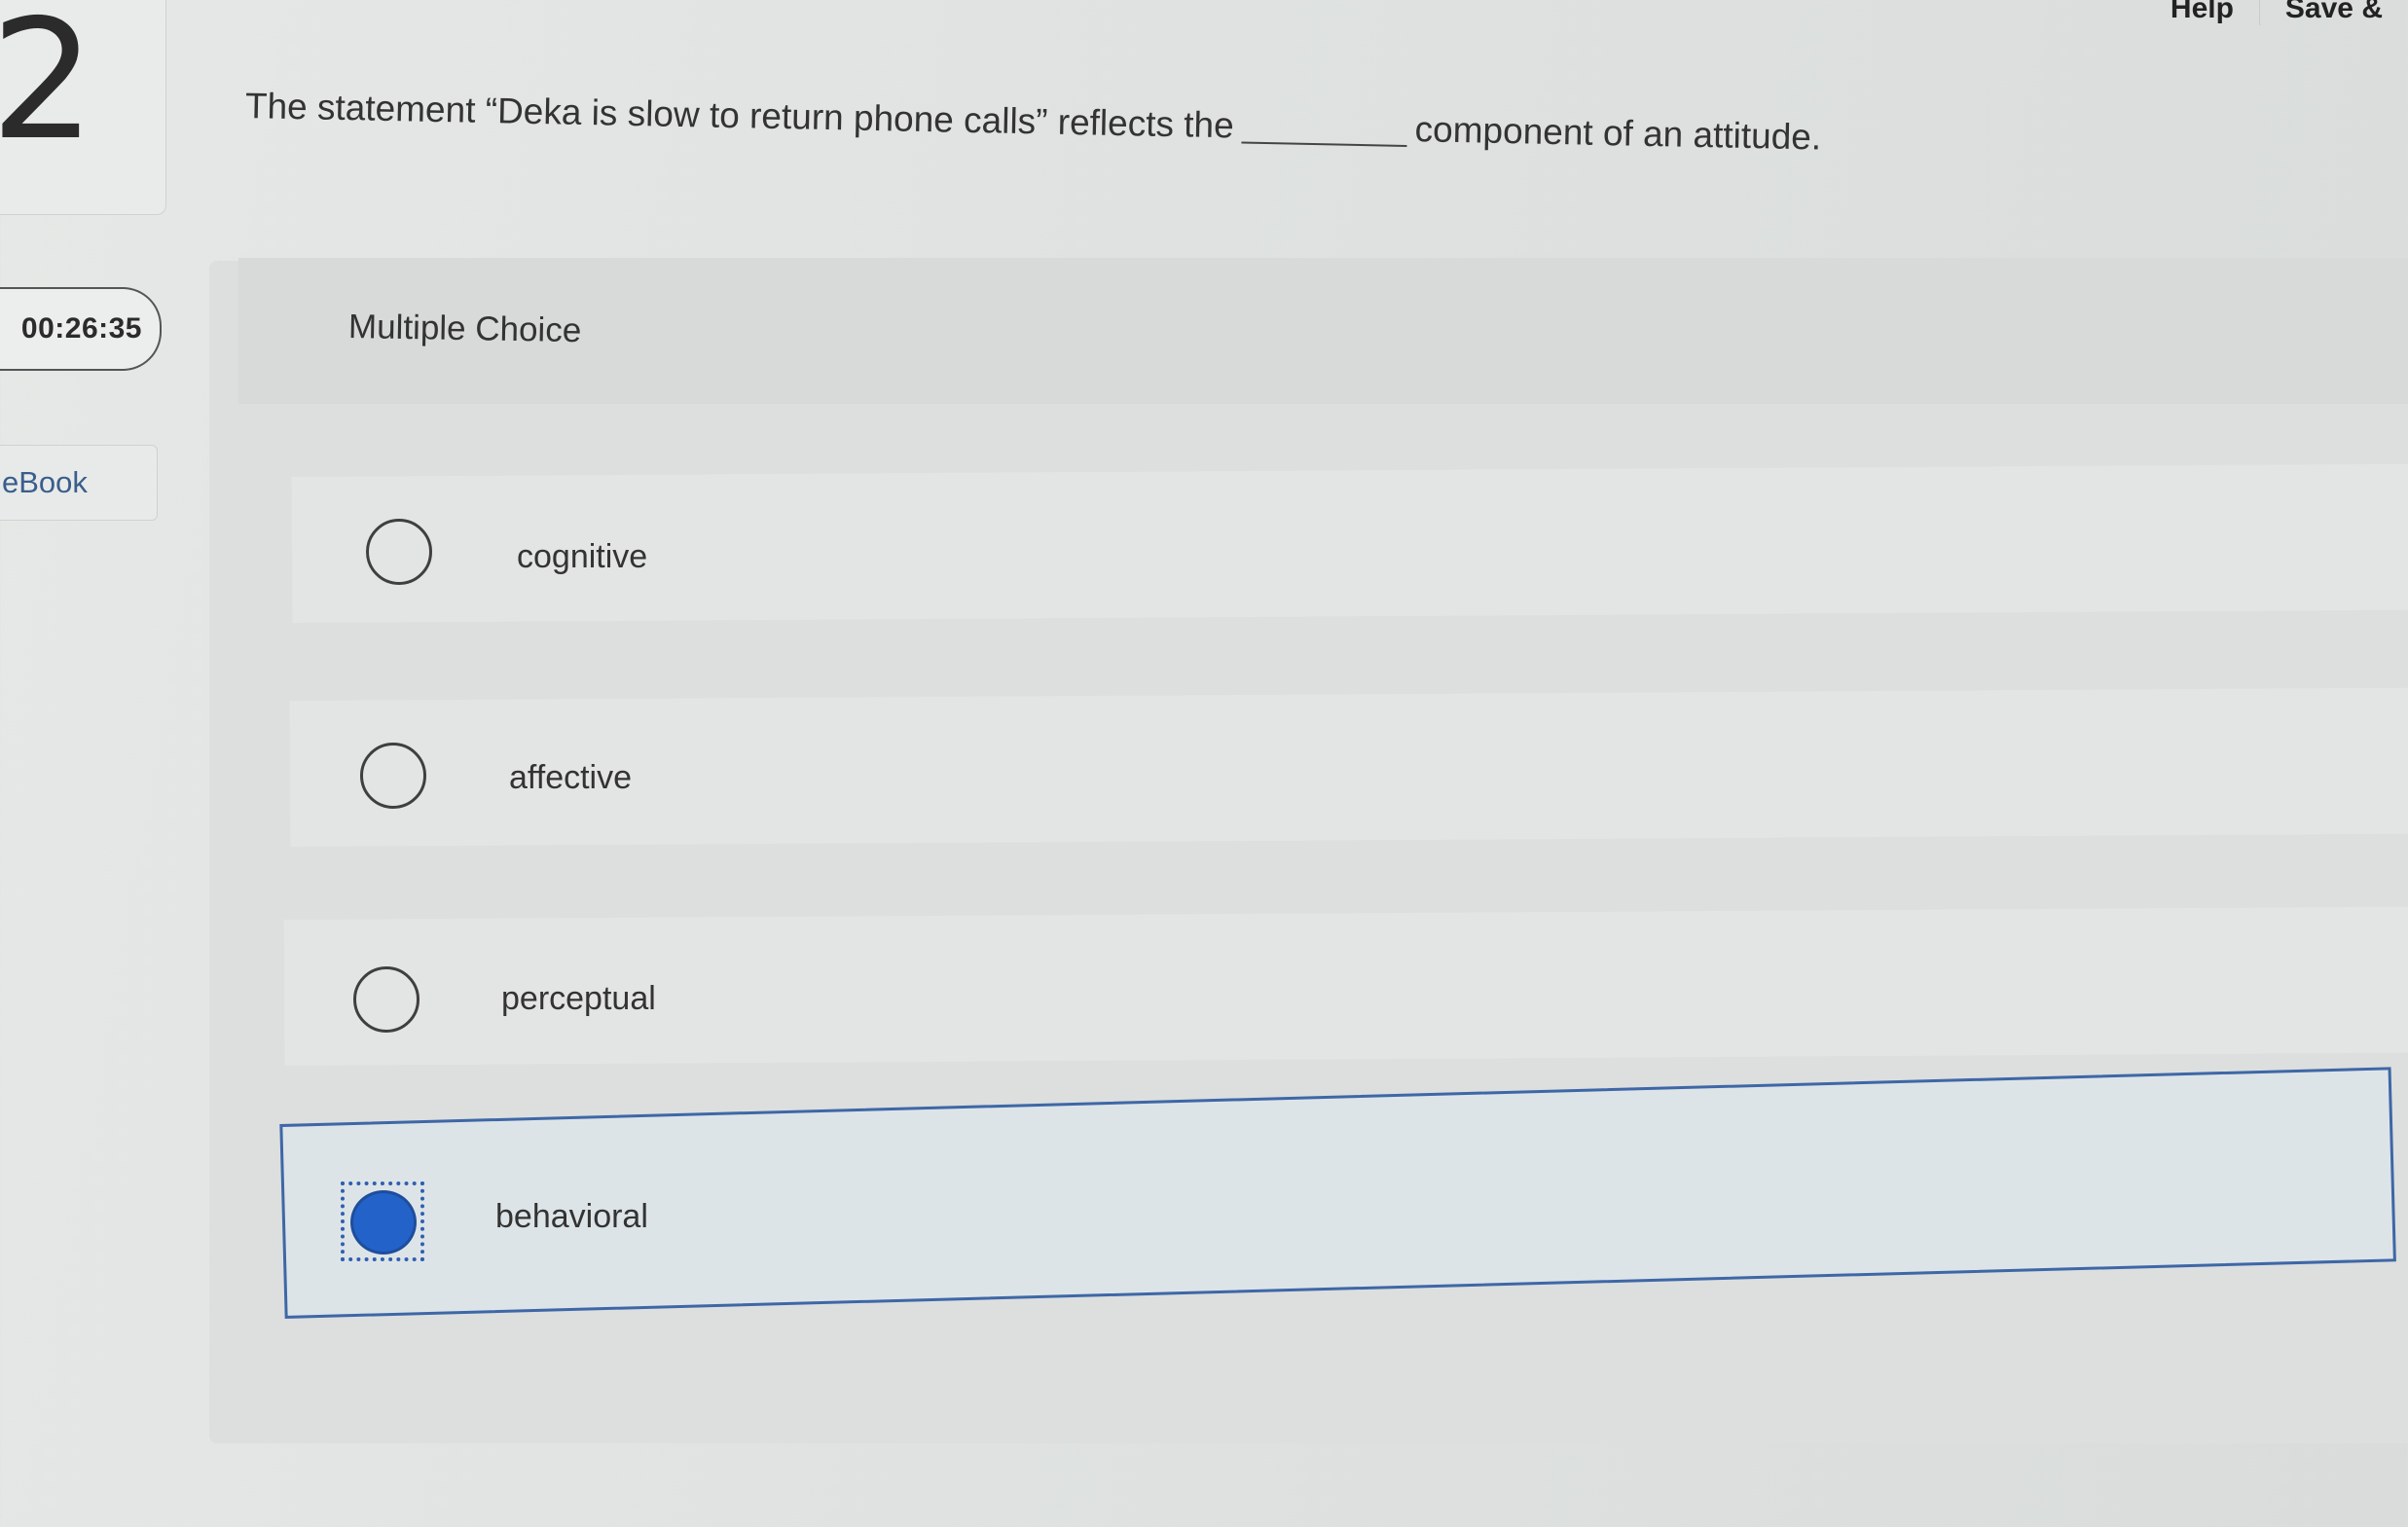 This screenshot has height=1527, width=2408. Describe the element at coordinates (582, 556) in the screenshot. I see `option-label-cognitive: cognitive` at that location.